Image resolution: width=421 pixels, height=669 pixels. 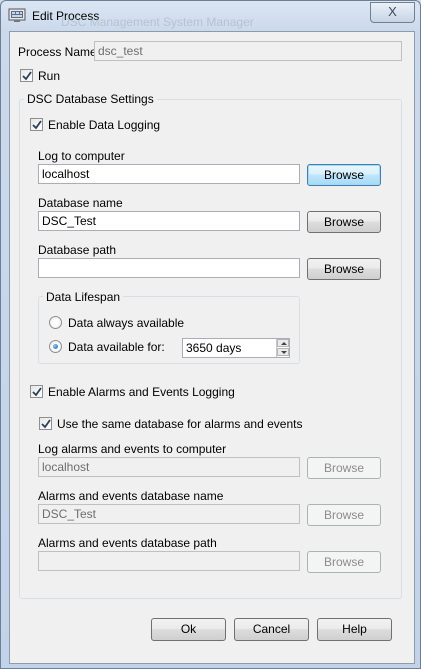 What do you see at coordinates (104, 125) in the screenshot?
I see `enable-data-logging-label: Enable Data Logging` at bounding box center [104, 125].